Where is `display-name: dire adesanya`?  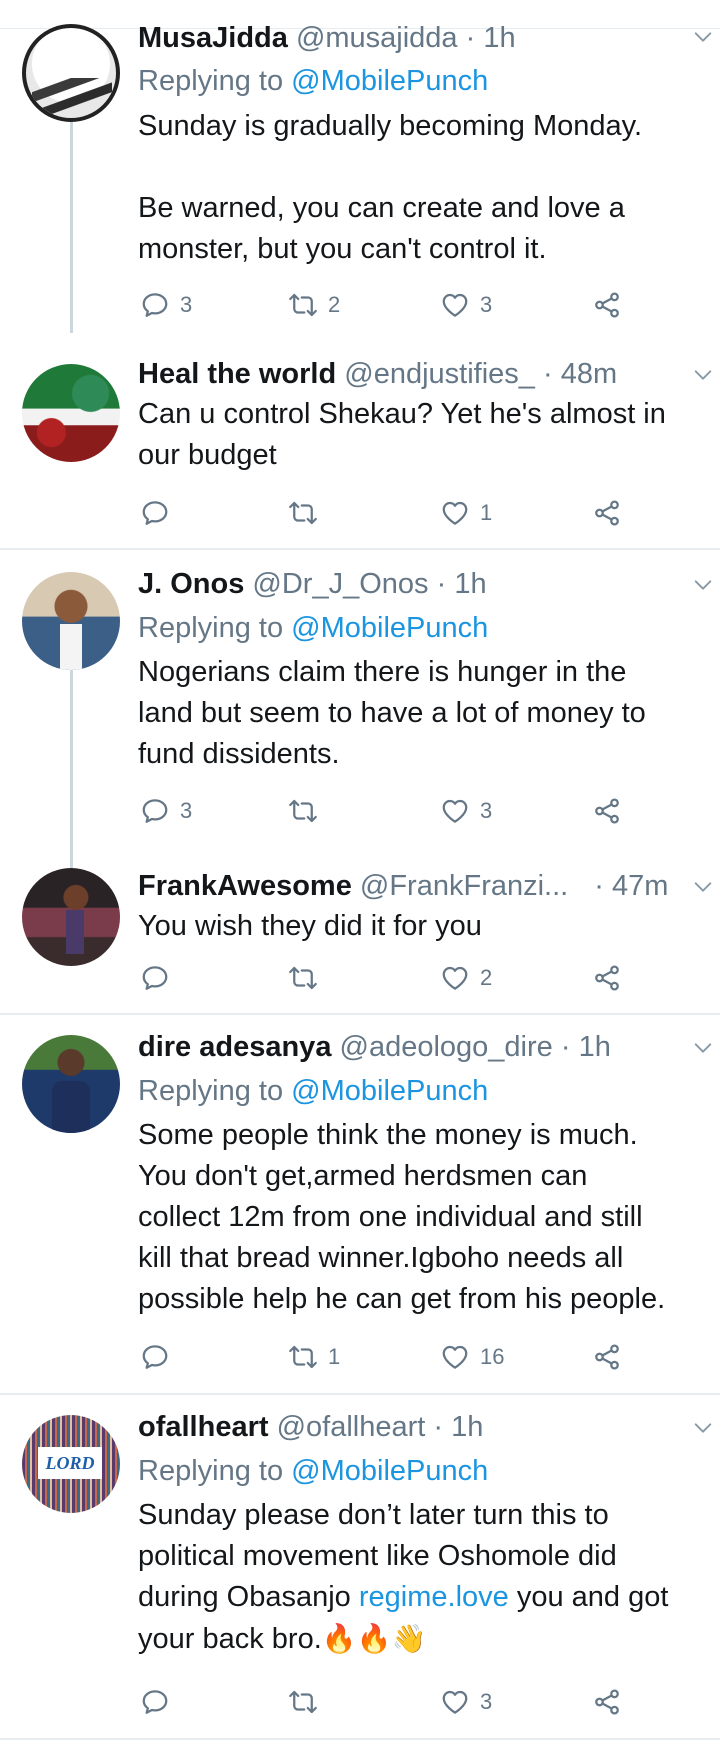
display-name: dire adesanya is located at coordinates (234, 1047).